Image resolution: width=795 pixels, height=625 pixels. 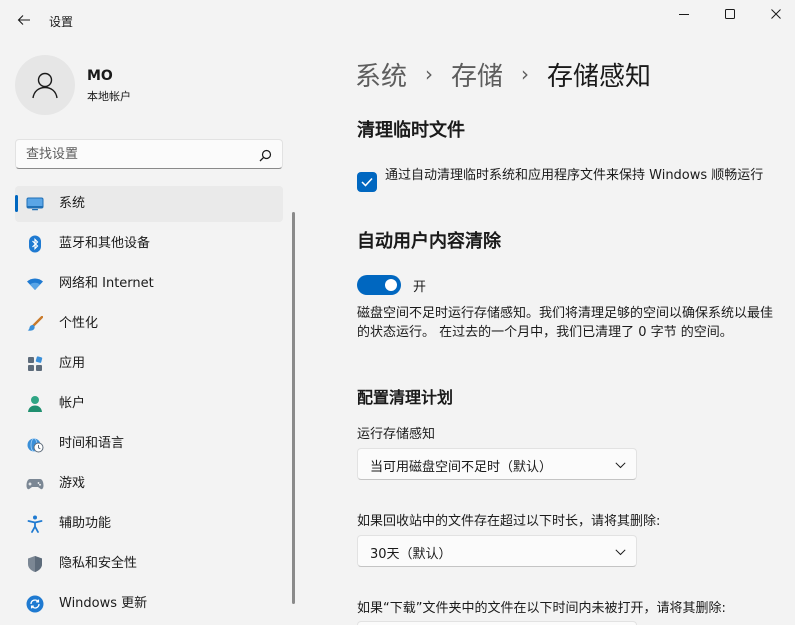 What do you see at coordinates (497, 623) in the screenshot?
I see `downloads-folder-dropdown` at bounding box center [497, 623].